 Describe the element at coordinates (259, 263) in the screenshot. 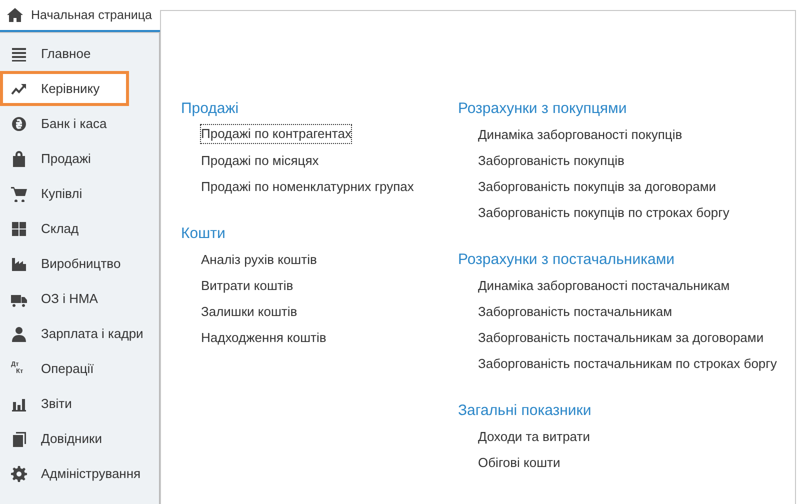

I see `report-link: Аналіз рухів коштів` at that location.